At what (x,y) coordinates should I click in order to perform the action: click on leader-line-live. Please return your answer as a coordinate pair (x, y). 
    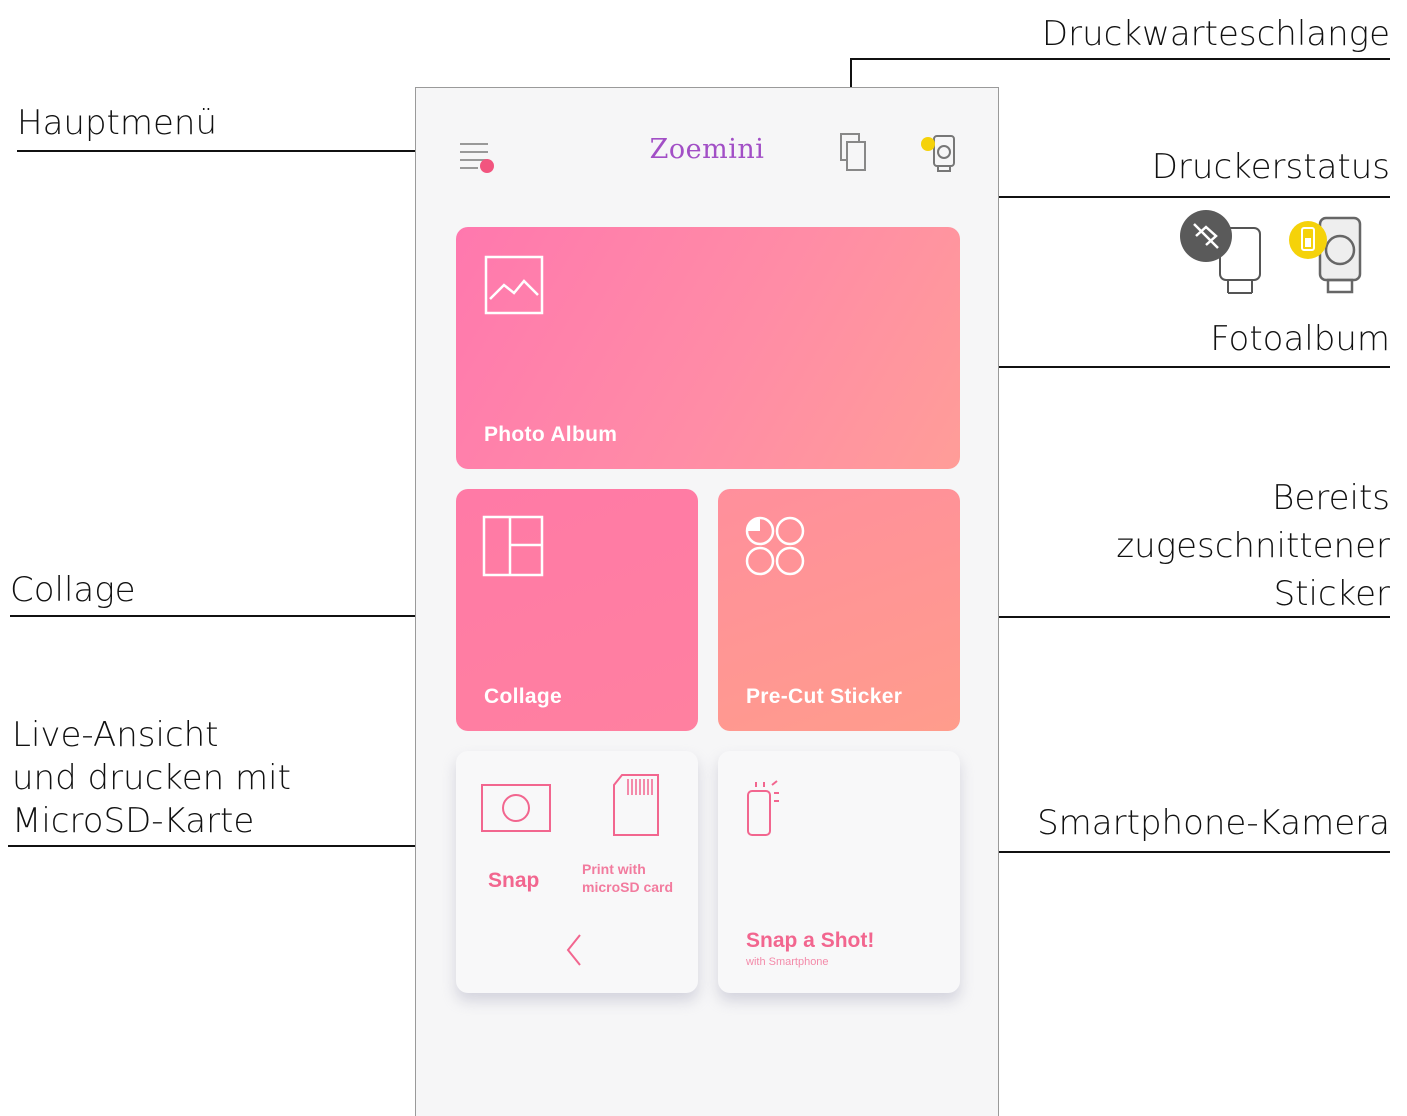
    Looking at the image, I should click on (244, 846).